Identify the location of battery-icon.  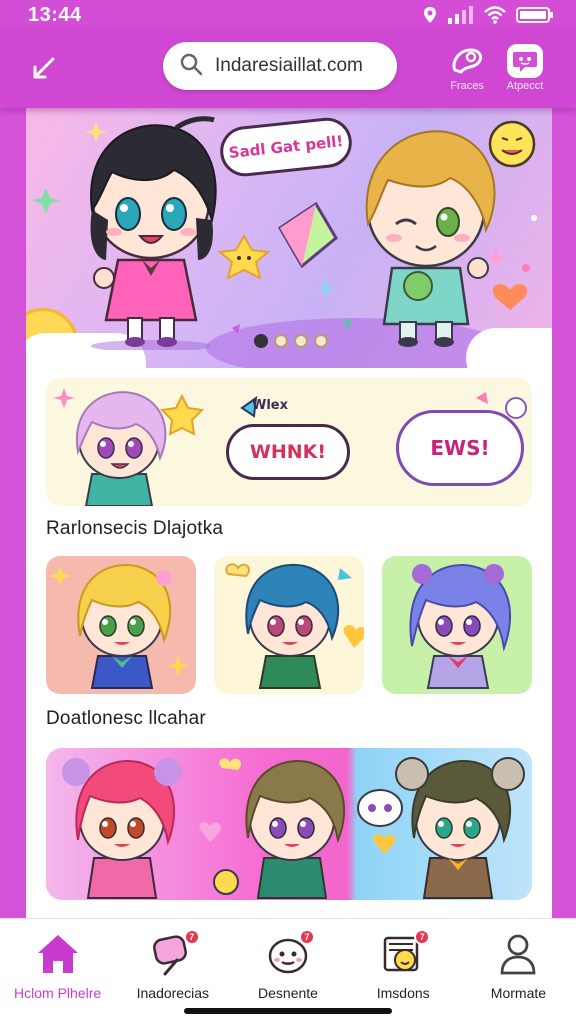
(535, 15).